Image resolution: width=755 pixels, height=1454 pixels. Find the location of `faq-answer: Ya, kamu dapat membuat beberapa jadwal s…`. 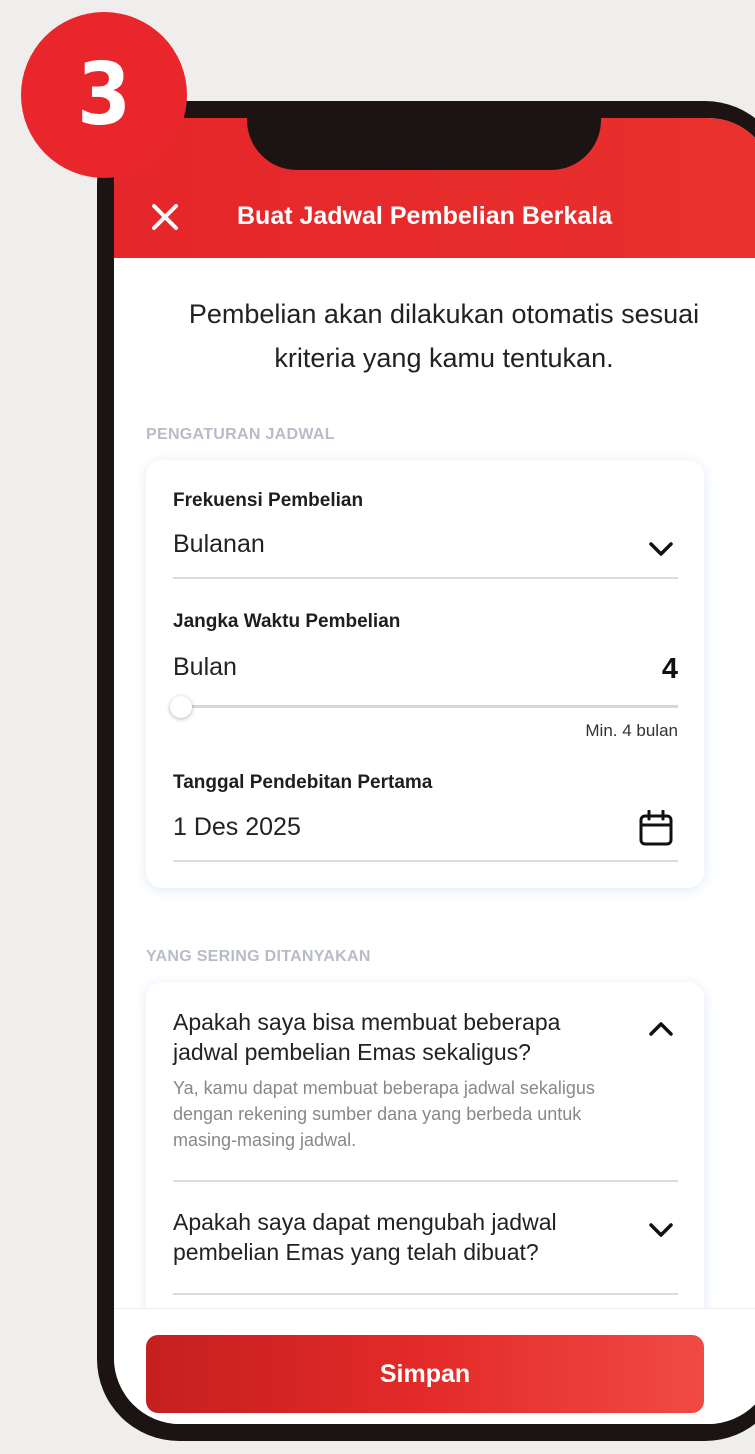

faq-answer: Ya, kamu dapat membuat beberapa jadwal s… is located at coordinates (384, 1114).